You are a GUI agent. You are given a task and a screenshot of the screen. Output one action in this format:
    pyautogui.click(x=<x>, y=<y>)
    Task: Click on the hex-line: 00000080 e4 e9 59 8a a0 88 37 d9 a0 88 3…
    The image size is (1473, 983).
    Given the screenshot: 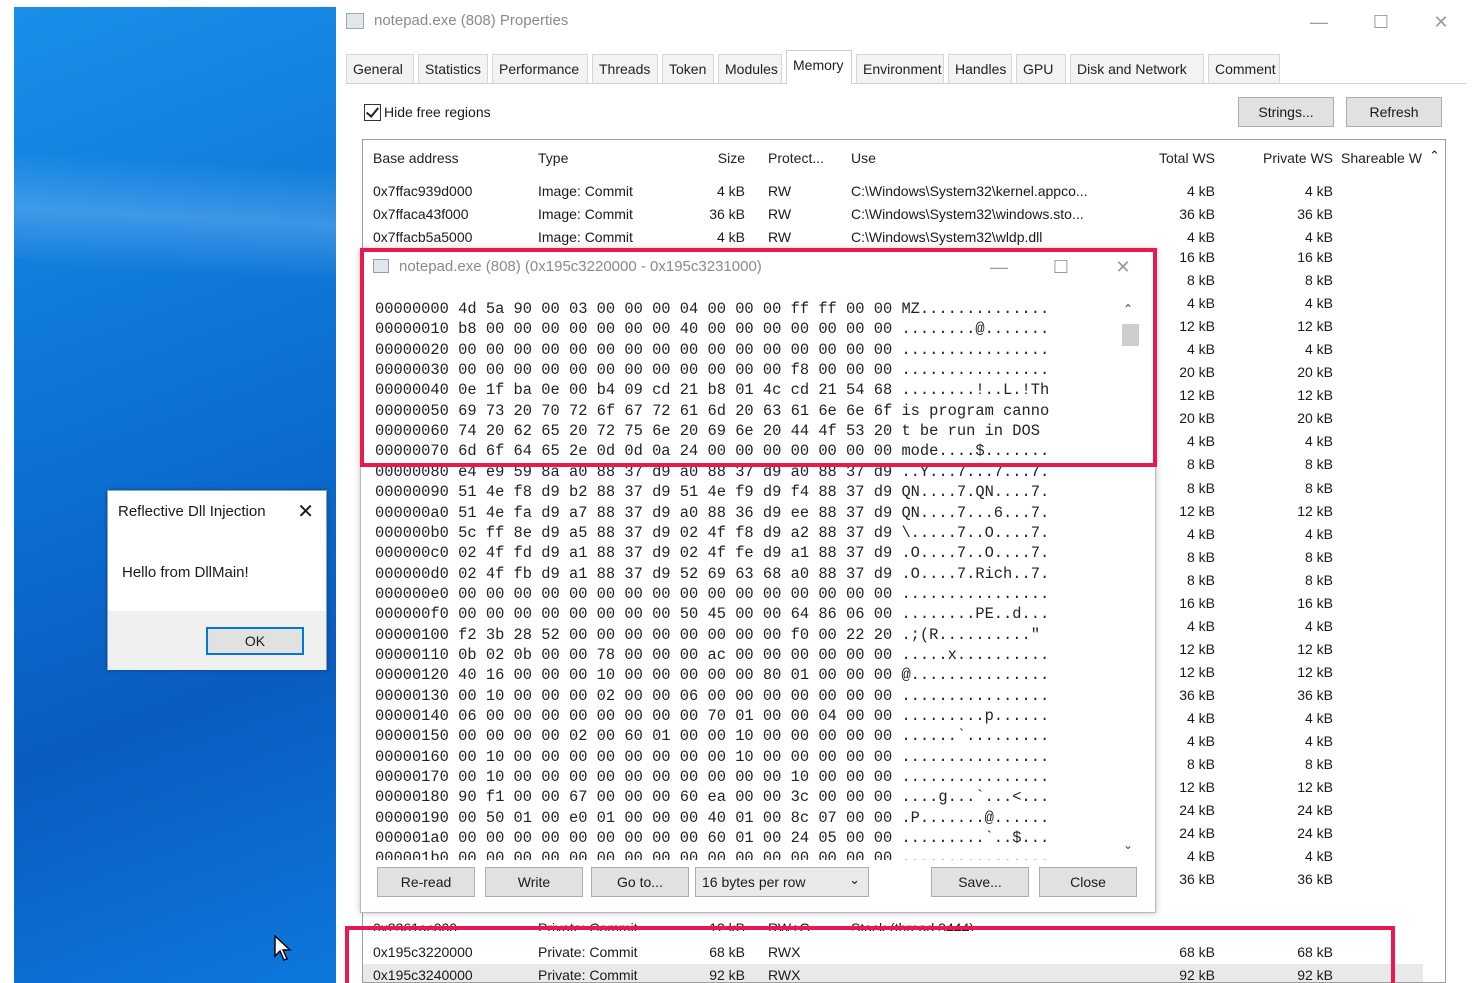 What is the action you would take?
    pyautogui.click(x=712, y=471)
    